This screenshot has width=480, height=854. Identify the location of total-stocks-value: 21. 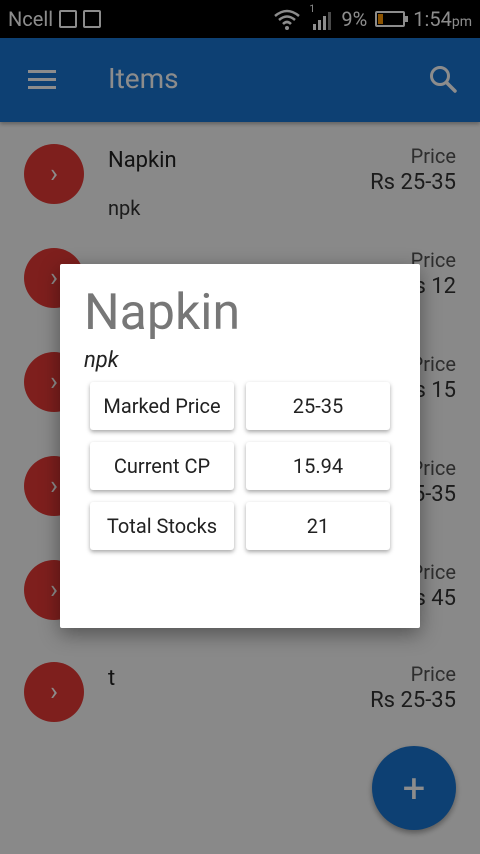
(318, 526).